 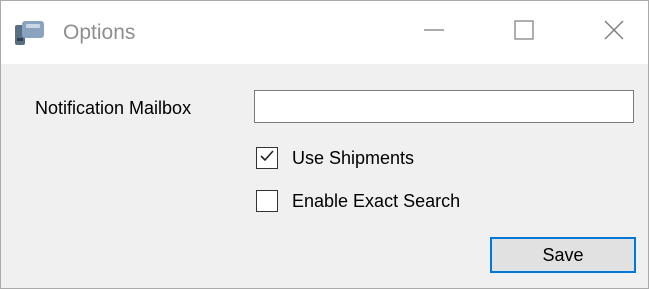 What do you see at coordinates (376, 200) in the screenshot?
I see `enable-exact-search-label: Enable Exact Search` at bounding box center [376, 200].